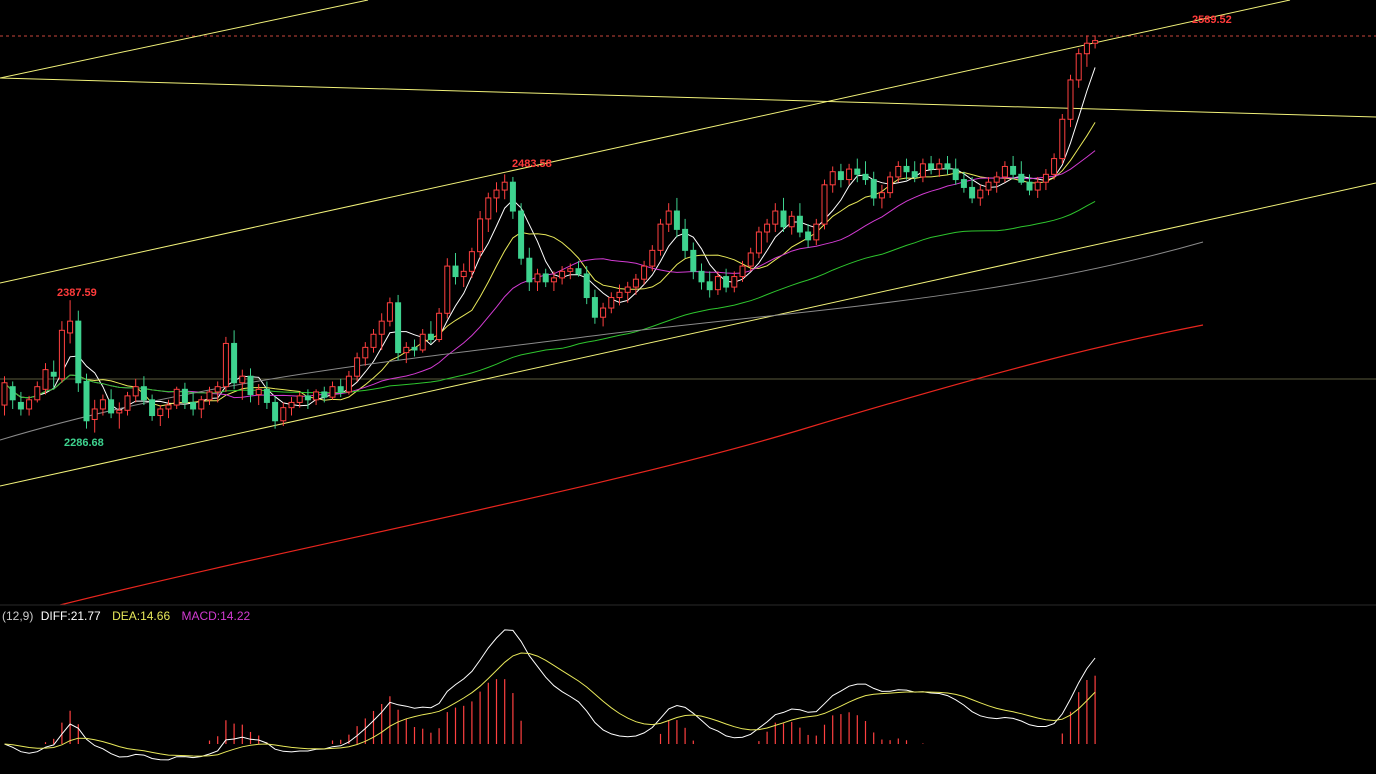  I want to click on macd-lines, so click(550, 695).